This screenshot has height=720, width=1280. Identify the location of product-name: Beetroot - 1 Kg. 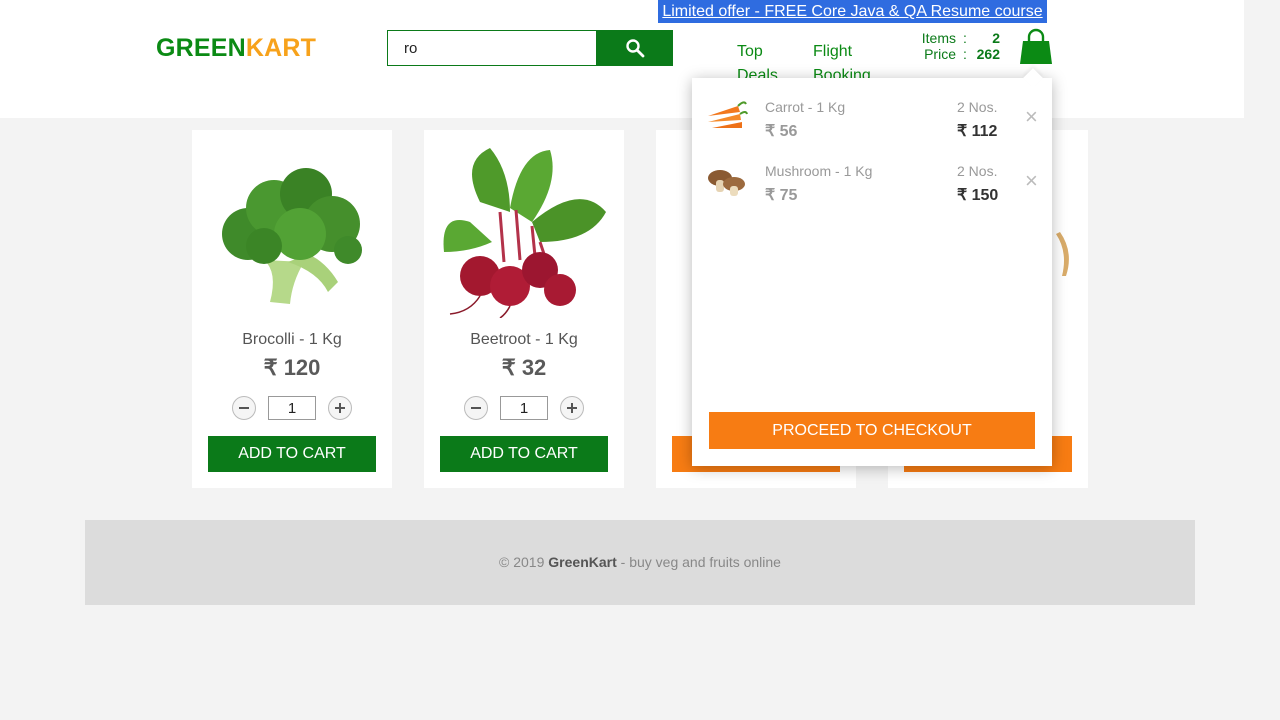
(524, 339).